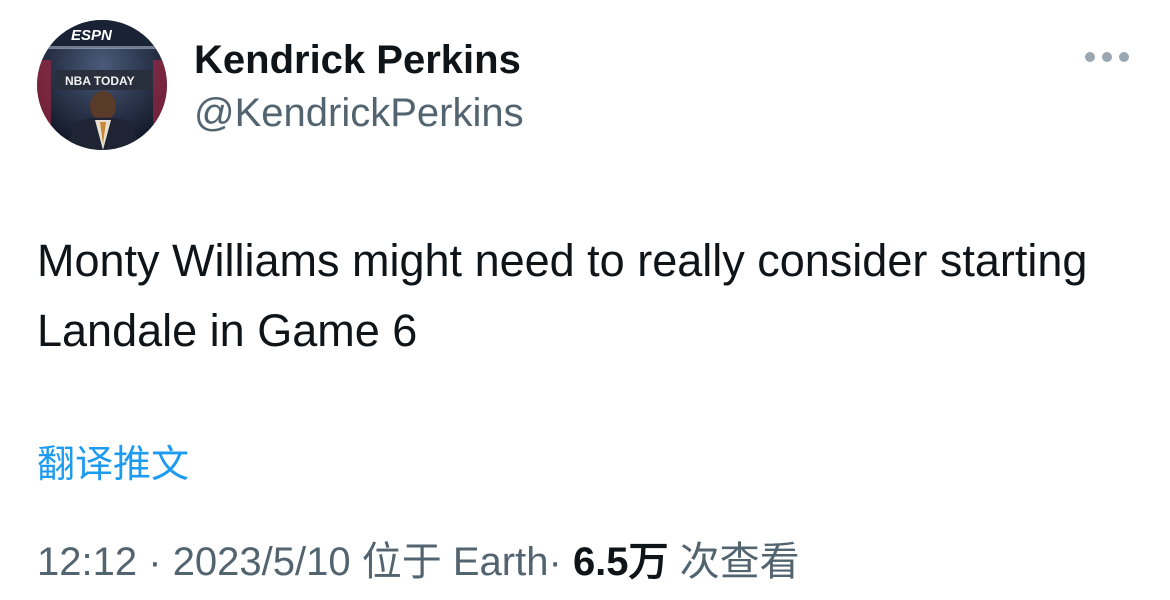 This screenshot has height=600, width=1170. What do you see at coordinates (357, 60) in the screenshot?
I see `author-display-name: Kendrick Perkins` at bounding box center [357, 60].